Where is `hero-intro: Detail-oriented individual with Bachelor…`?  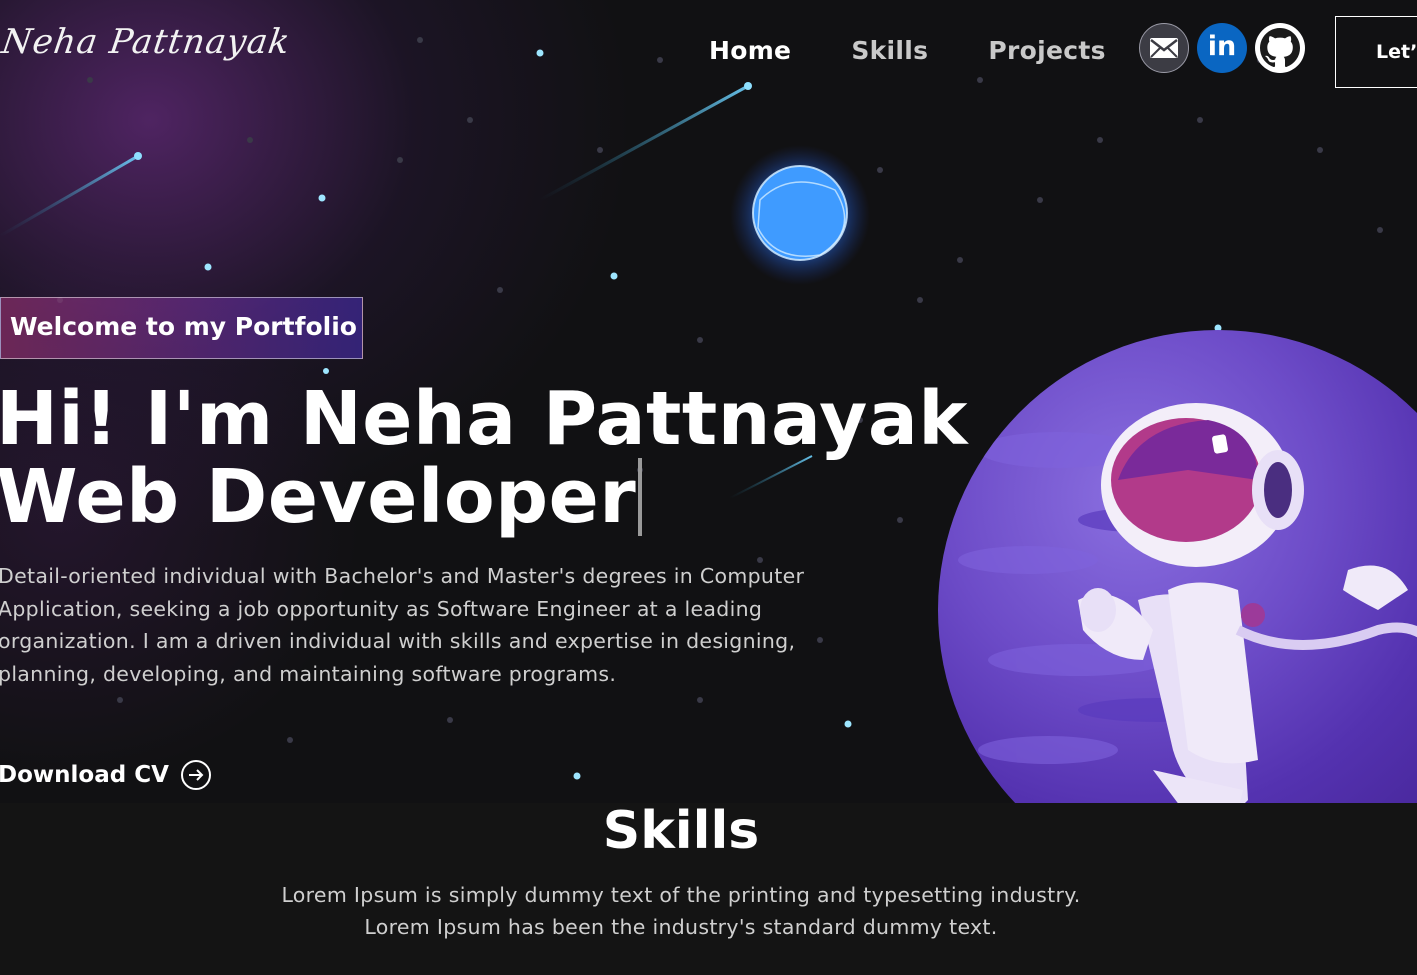
hero-intro: Detail-oriented individual with Bachelor… is located at coordinates (402, 625).